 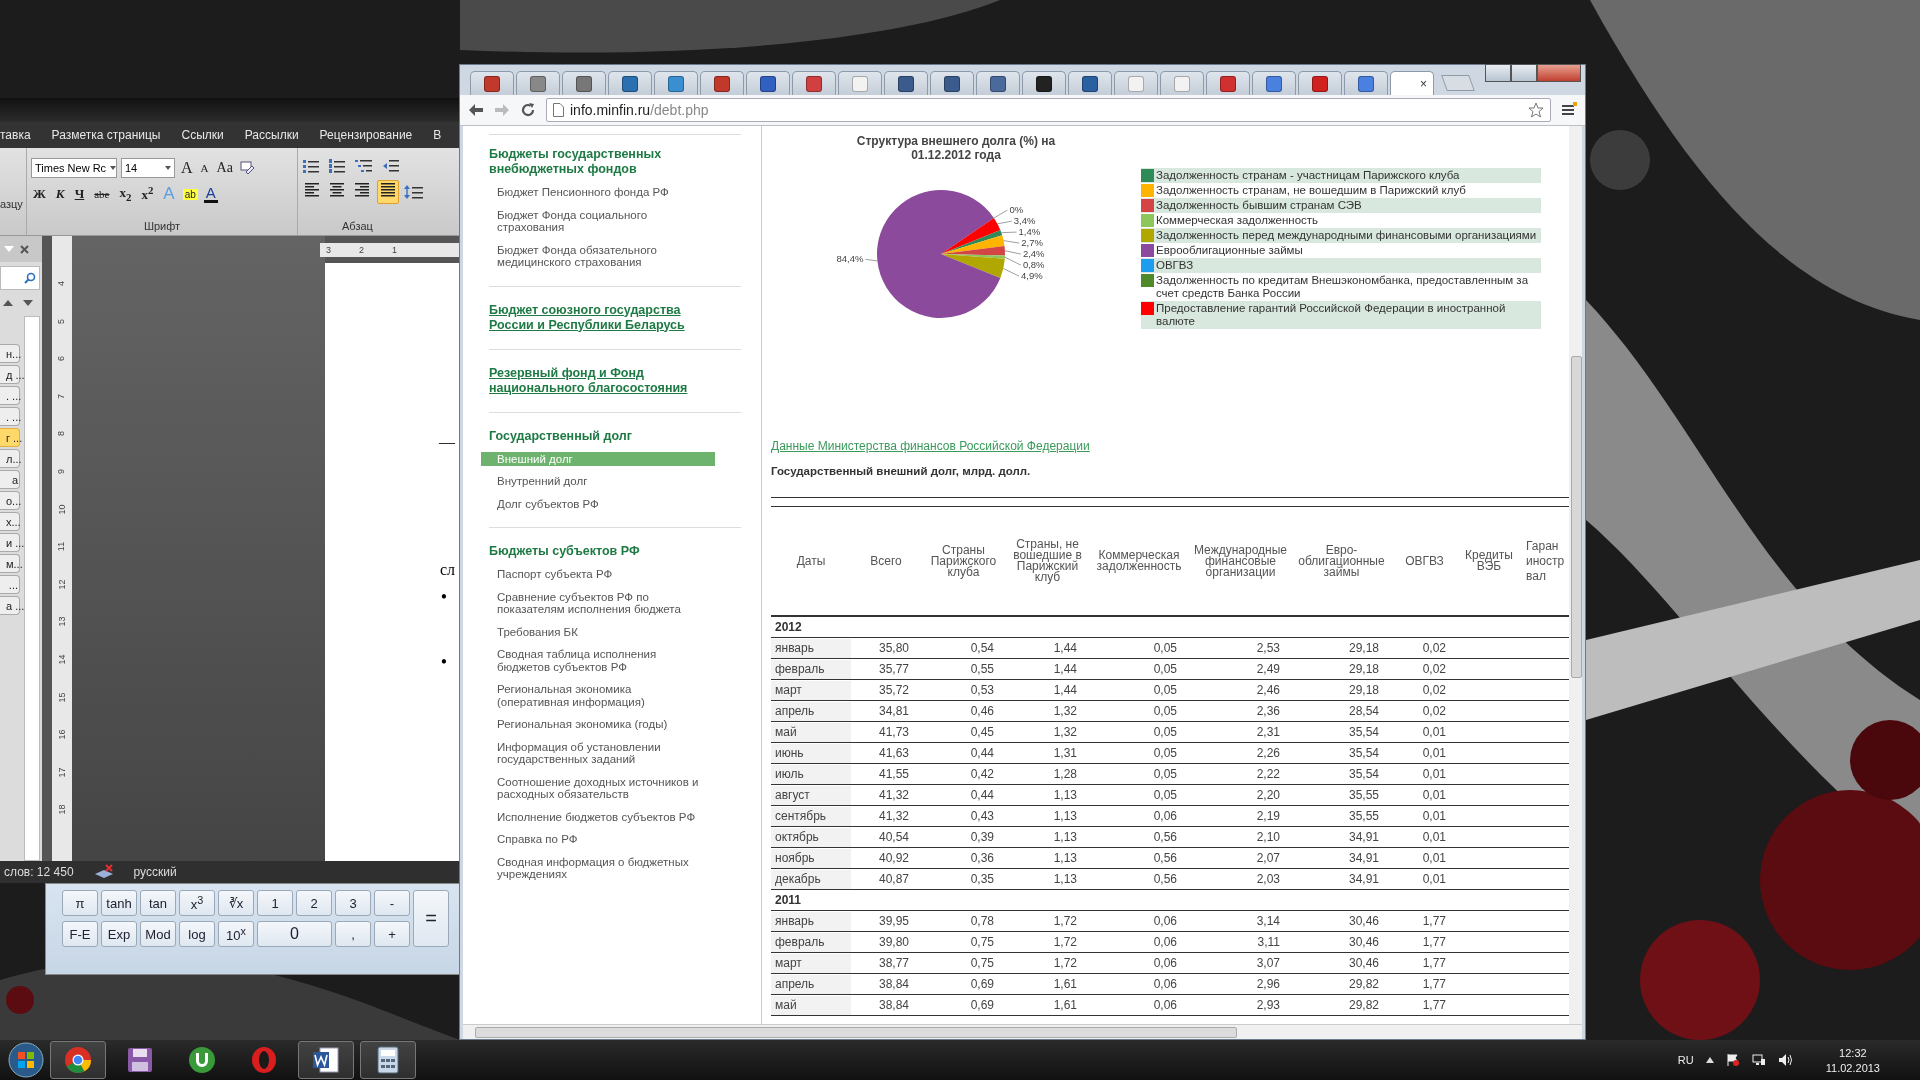 I want to click on eraser-icon, so click(x=246, y=168).